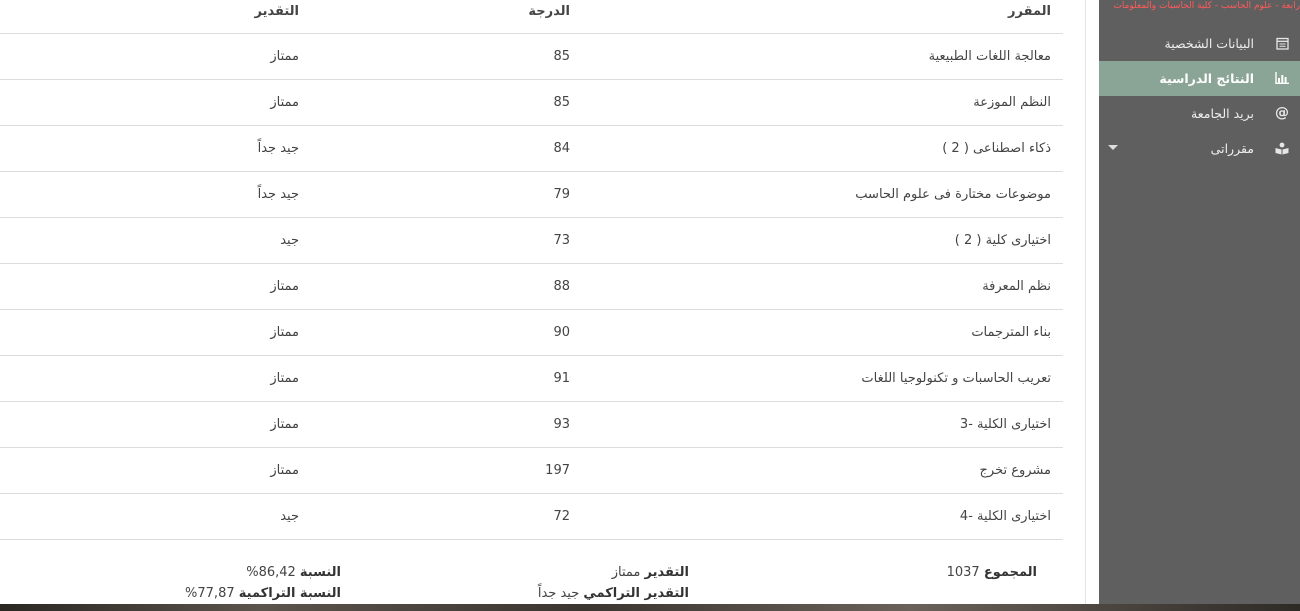  I want to click on table-row: اختيارى الكلية -3 93 ممتاز, so click(531, 425).